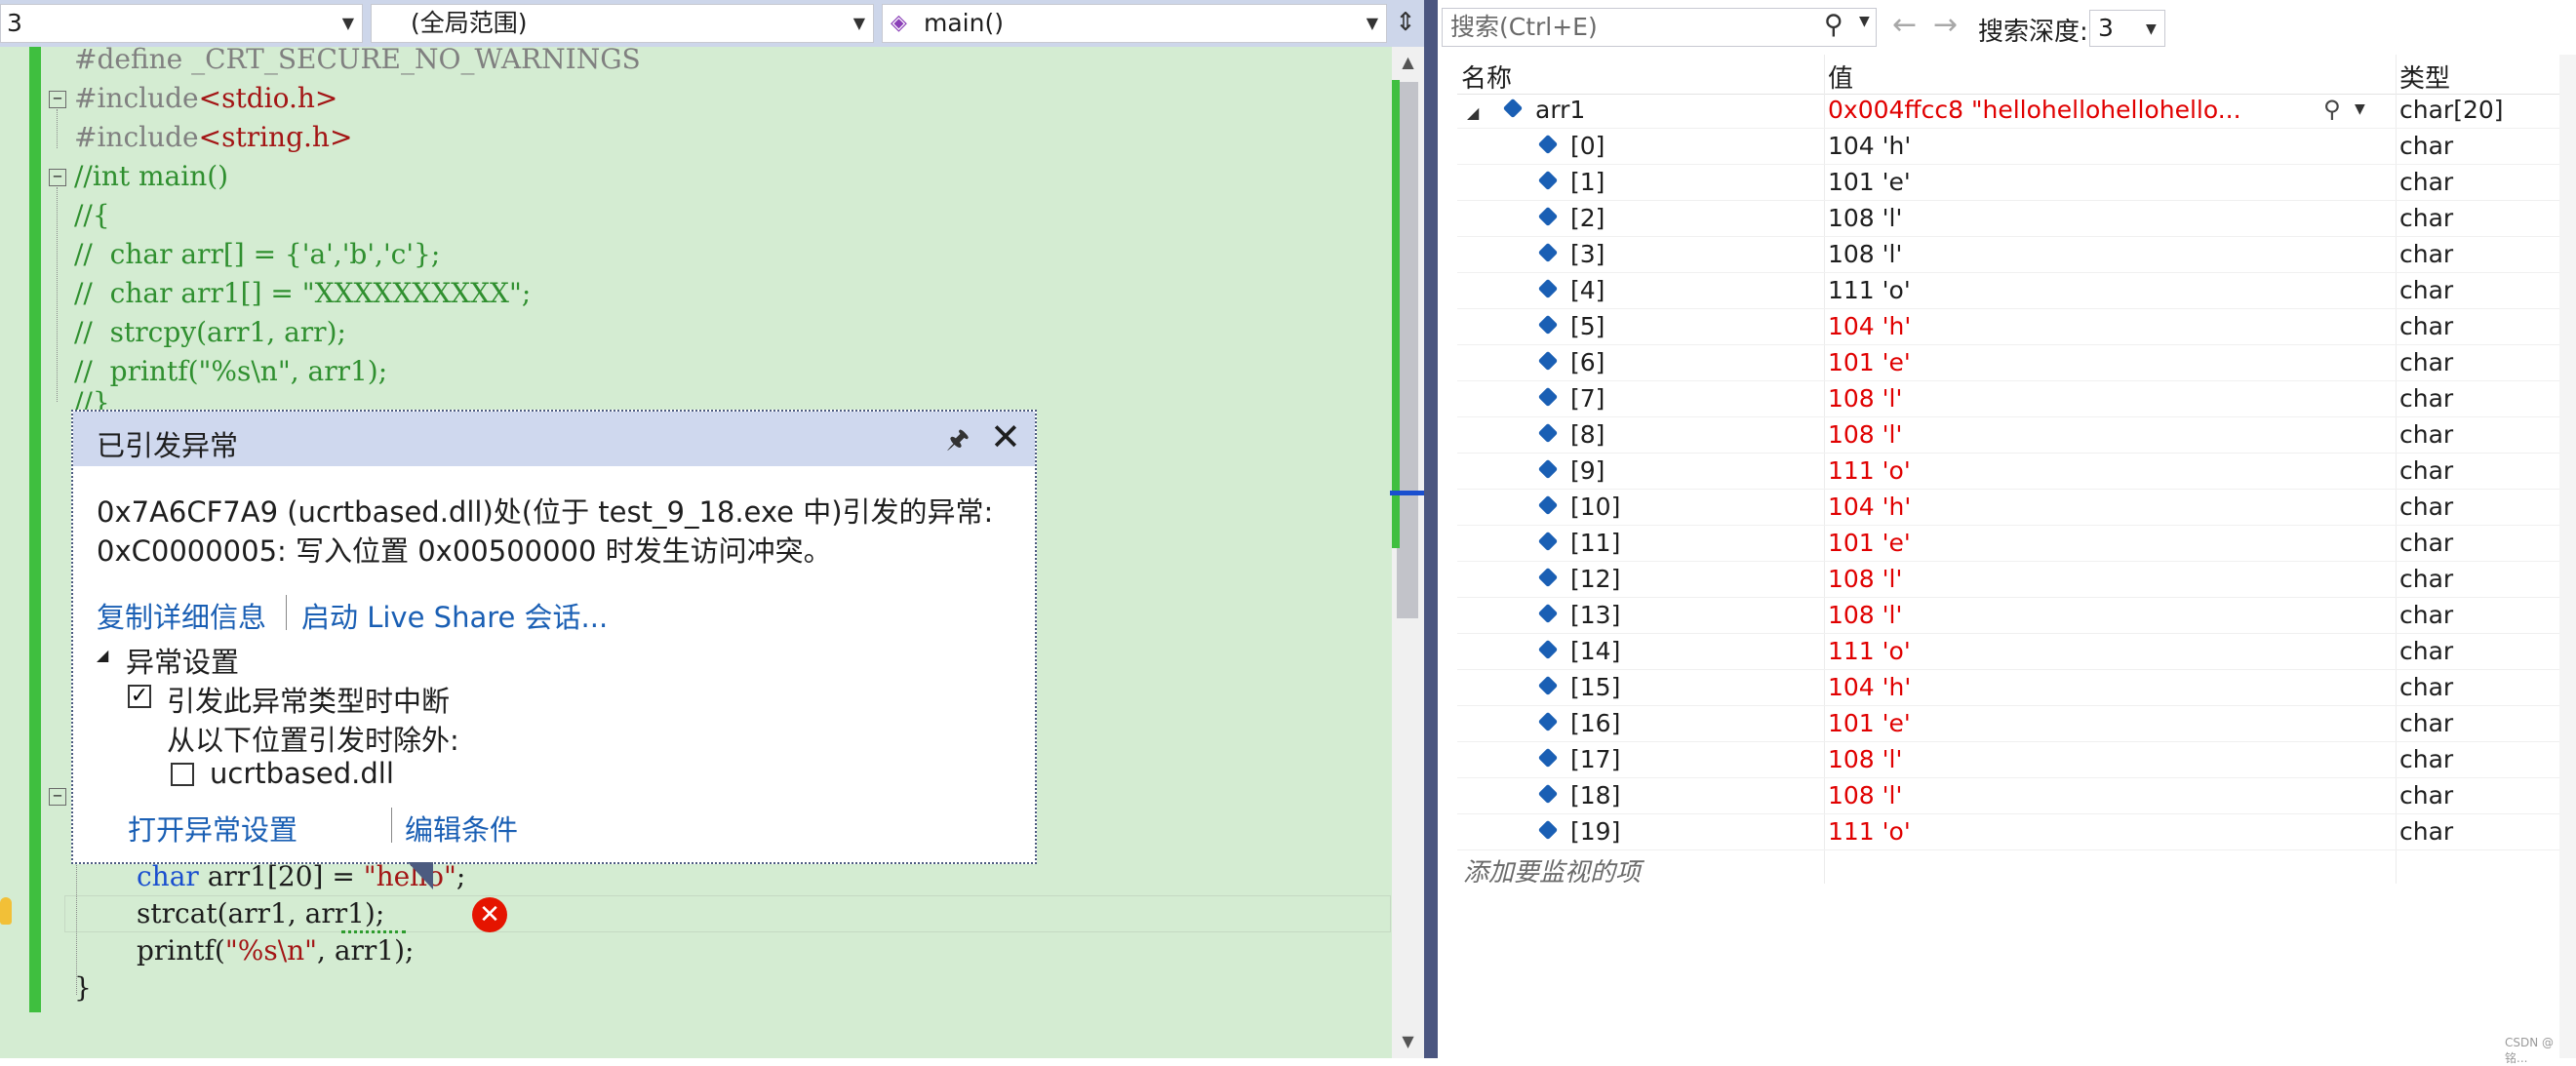  What do you see at coordinates (2017, 759) in the screenshot?
I see `watch-row: [17] 108 'l' char` at bounding box center [2017, 759].